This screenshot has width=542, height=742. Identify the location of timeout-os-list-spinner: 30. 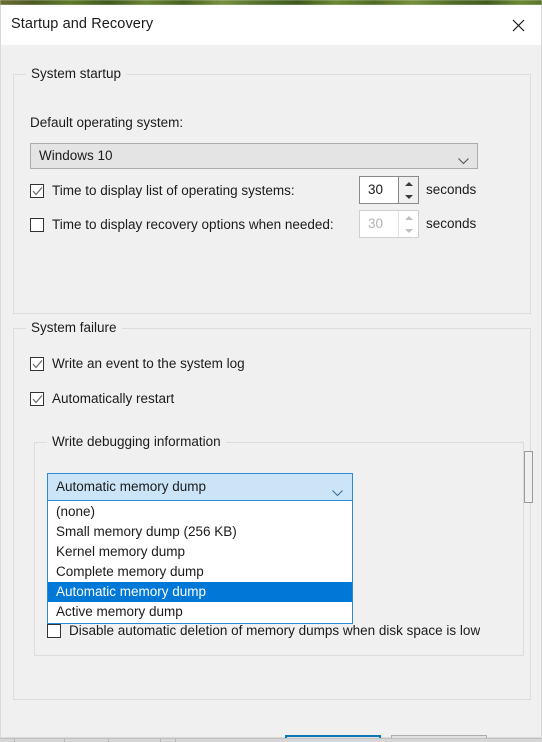
(389, 190).